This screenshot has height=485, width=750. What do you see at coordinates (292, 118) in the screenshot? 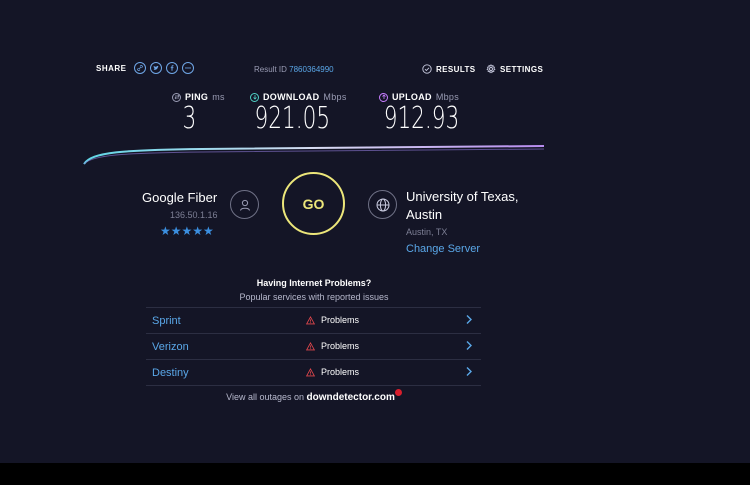
I see `download-value: 921.05` at bounding box center [292, 118].